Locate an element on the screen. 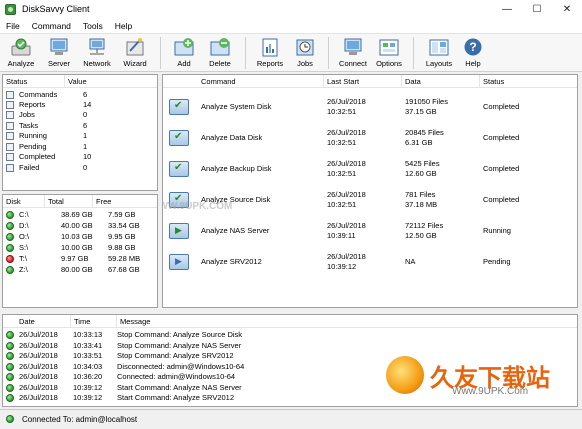 This screenshot has height=429, width=582. tasks-icon is located at coordinates (10, 126).